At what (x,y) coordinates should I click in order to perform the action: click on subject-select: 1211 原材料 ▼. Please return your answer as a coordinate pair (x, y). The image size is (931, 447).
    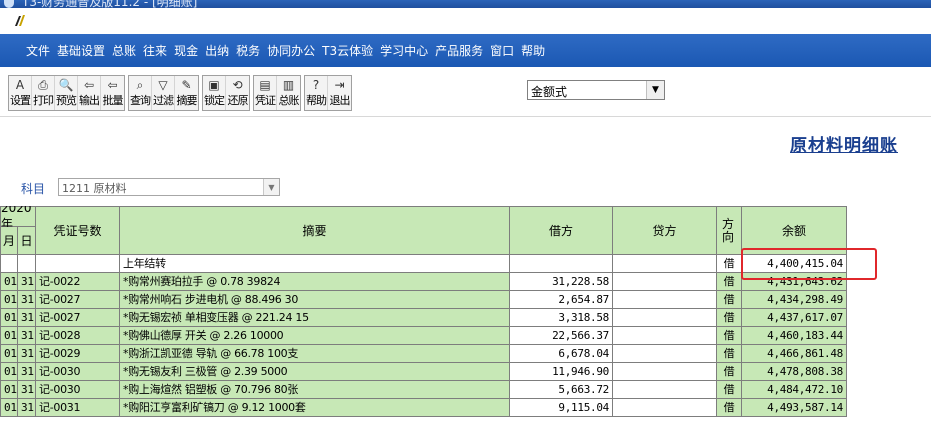
    Looking at the image, I should click on (169, 187).